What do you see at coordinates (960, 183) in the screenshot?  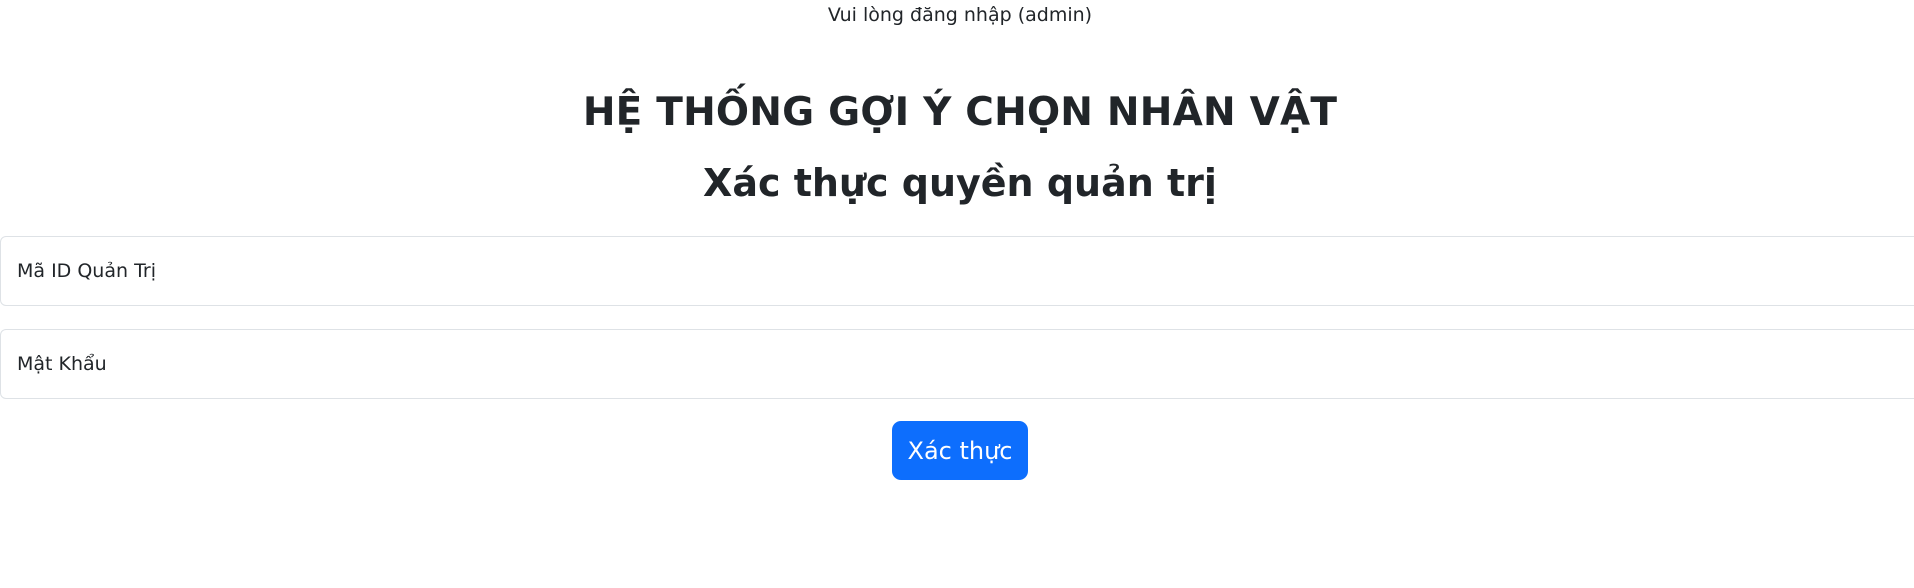 I see `page-subtitle: Xác thực quyền quản trị` at bounding box center [960, 183].